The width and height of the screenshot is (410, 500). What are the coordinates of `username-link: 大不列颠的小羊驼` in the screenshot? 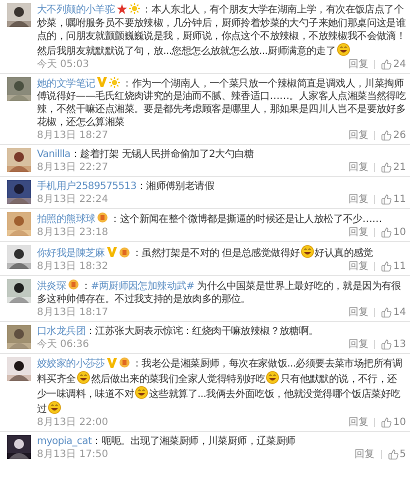 It's located at (76, 10).